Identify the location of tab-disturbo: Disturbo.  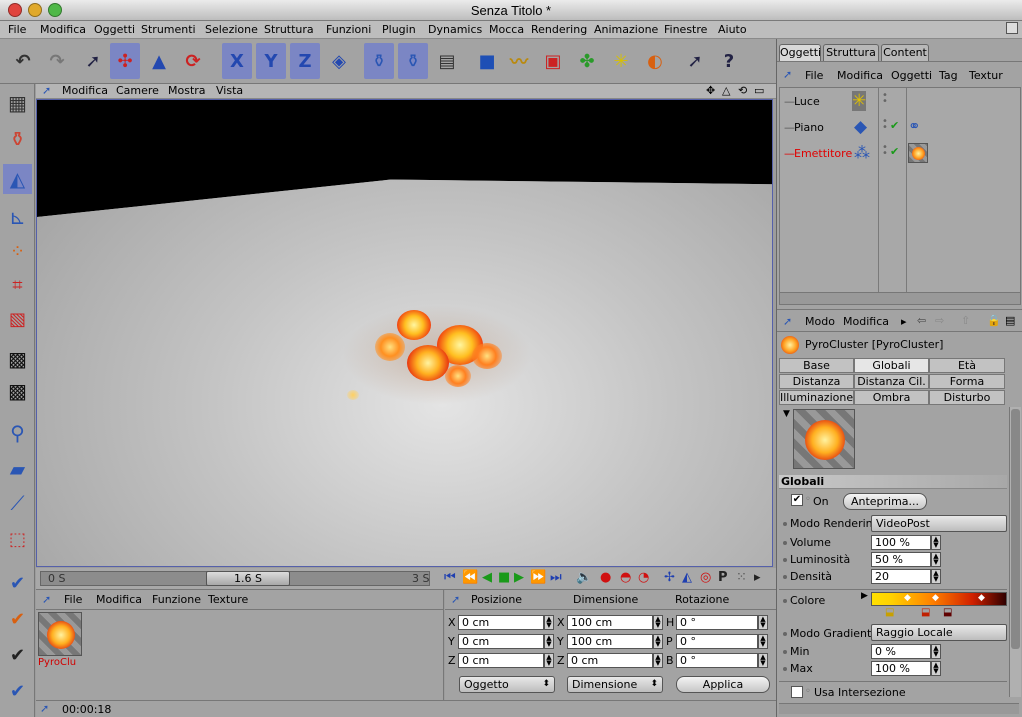
(967, 397).